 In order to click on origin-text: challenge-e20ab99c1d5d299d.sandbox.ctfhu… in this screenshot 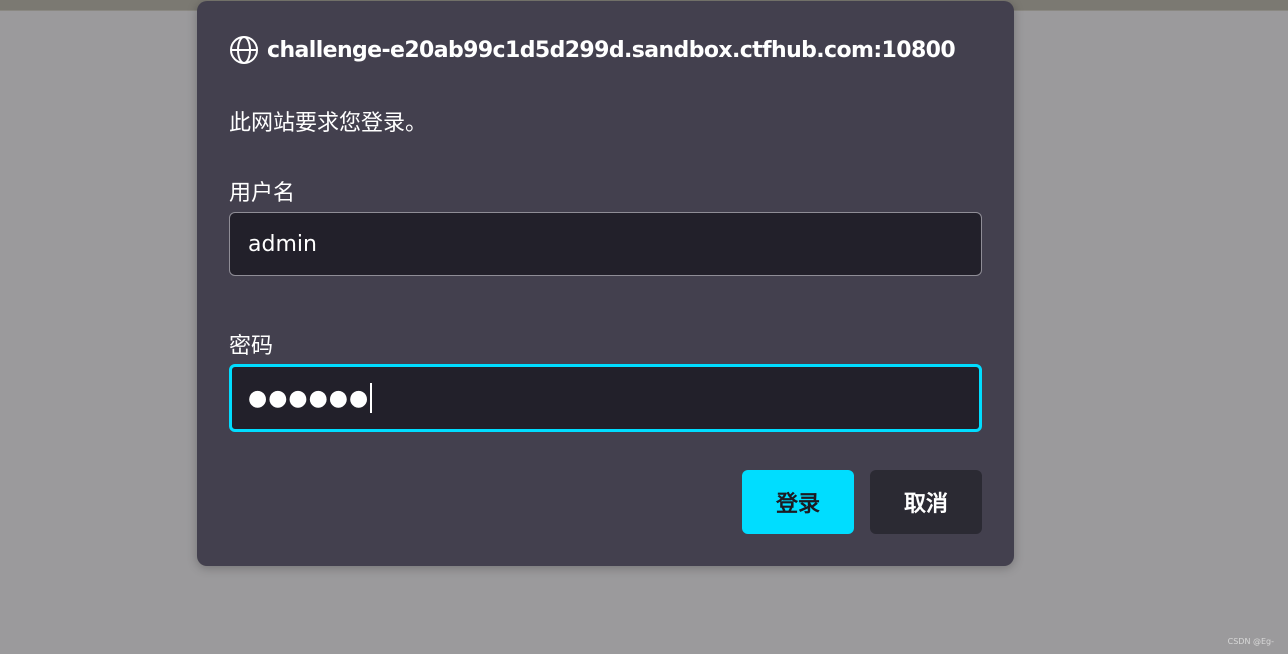, I will do `click(611, 50)`.